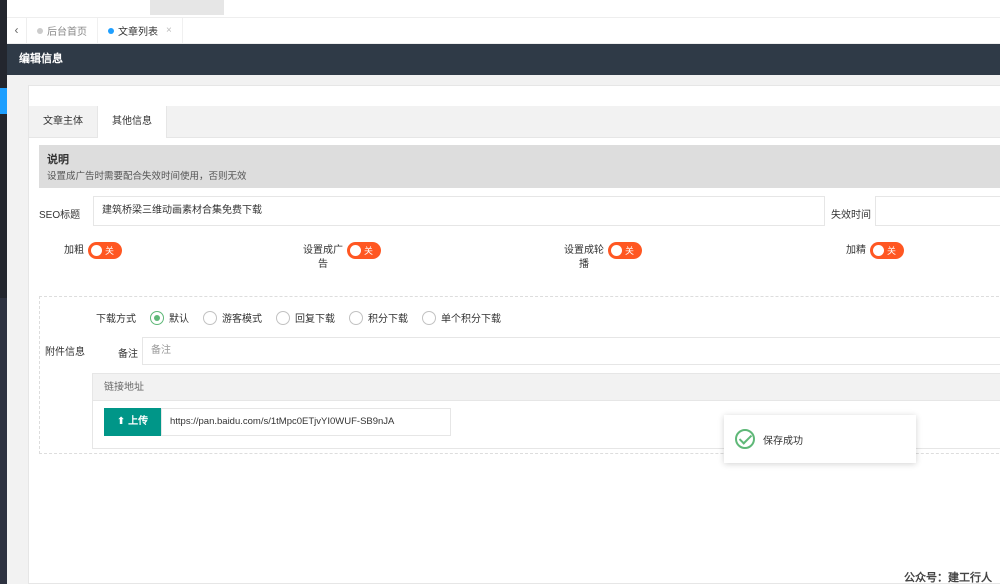 Image resolution: width=1000 pixels, height=584 pixels. What do you see at coordinates (315, 319) in the screenshot?
I see `radio-label: 回复下载` at bounding box center [315, 319].